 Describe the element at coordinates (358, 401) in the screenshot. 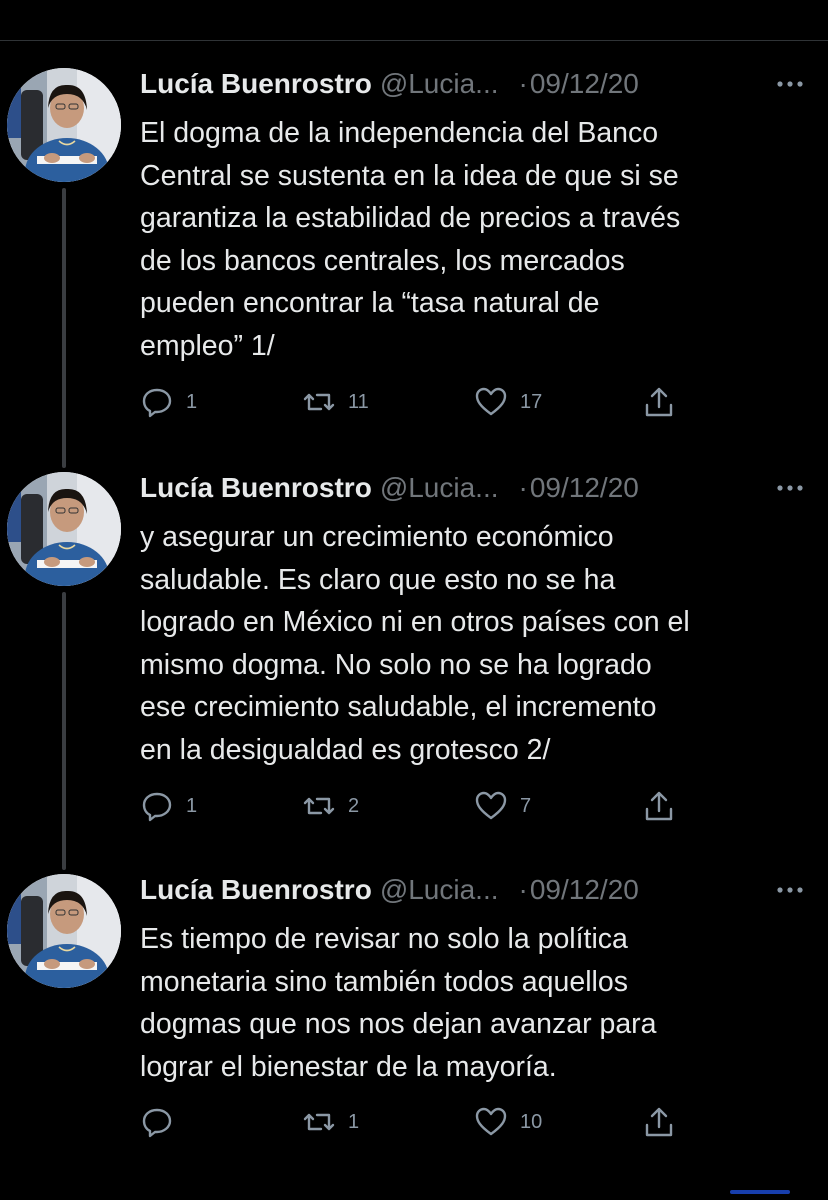

I see `retweet-count: 11` at that location.